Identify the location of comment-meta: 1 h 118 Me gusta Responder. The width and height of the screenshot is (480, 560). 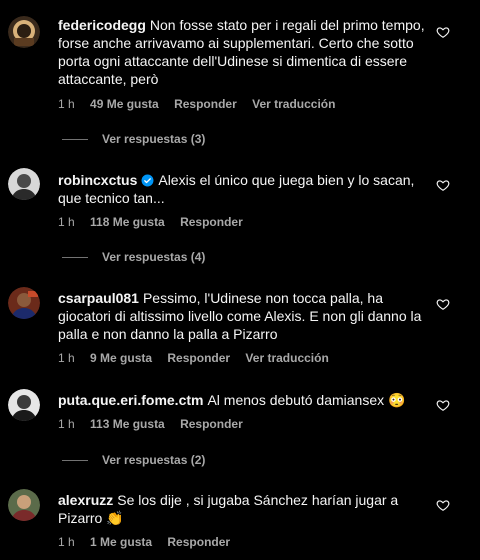
(156, 222).